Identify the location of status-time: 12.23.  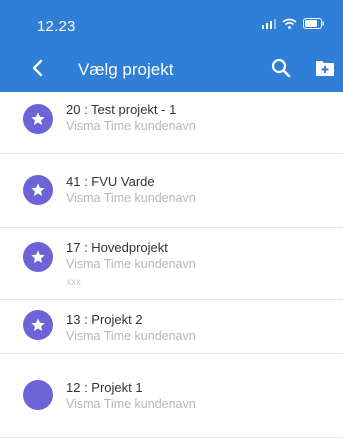
(56, 26).